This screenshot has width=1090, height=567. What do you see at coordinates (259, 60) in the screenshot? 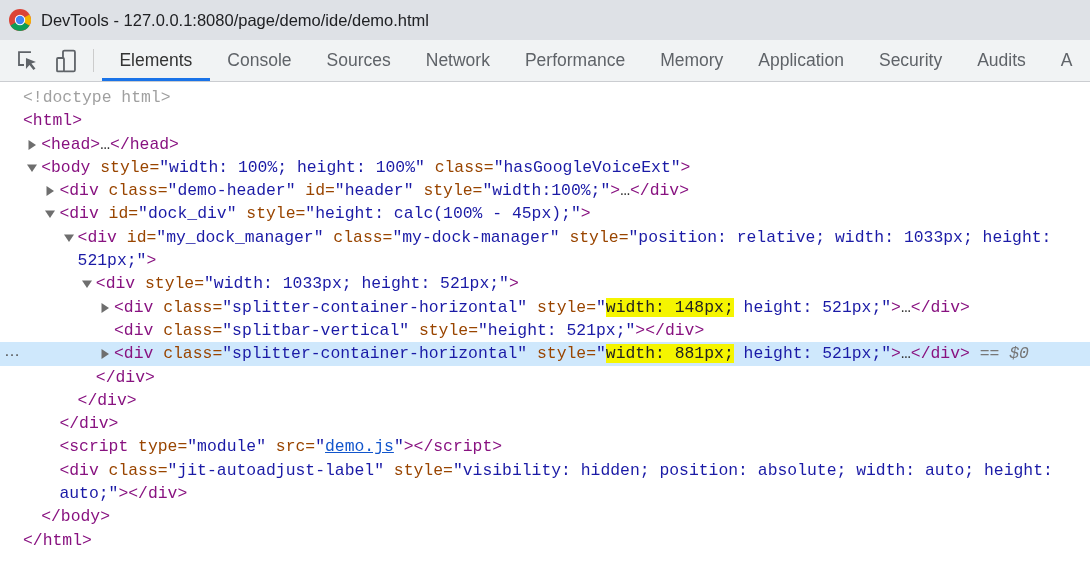
I see `tab: Console` at bounding box center [259, 60].